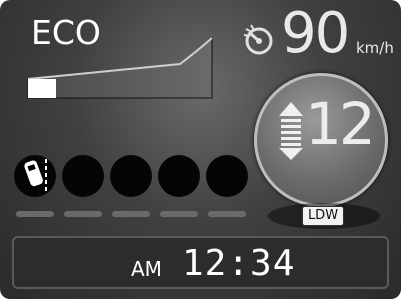 The width and height of the screenshot is (401, 299). What do you see at coordinates (258, 39) in the screenshot?
I see `speedometer-icon` at bounding box center [258, 39].